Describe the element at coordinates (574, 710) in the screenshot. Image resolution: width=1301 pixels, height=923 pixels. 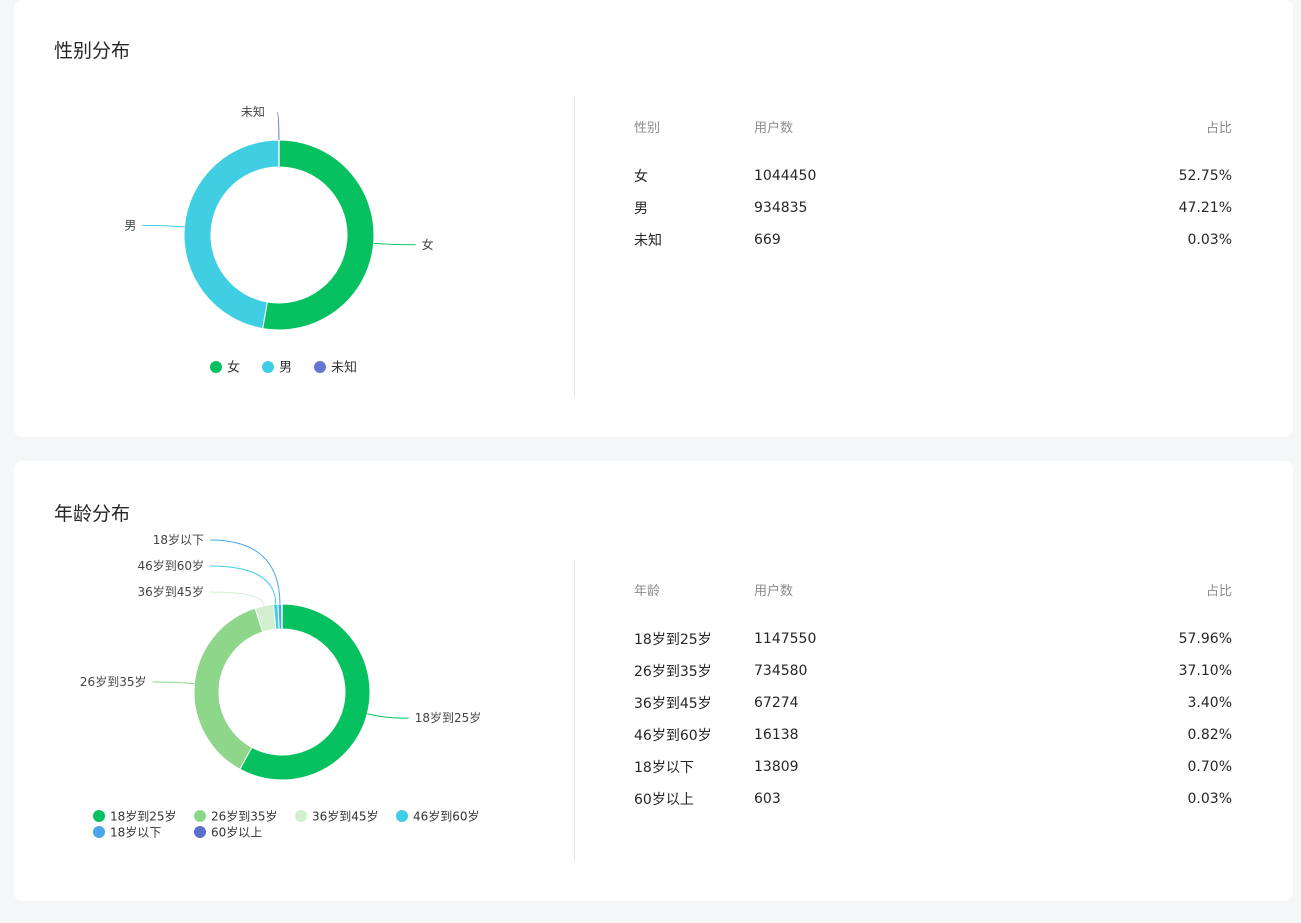
I see `age-divider` at that location.